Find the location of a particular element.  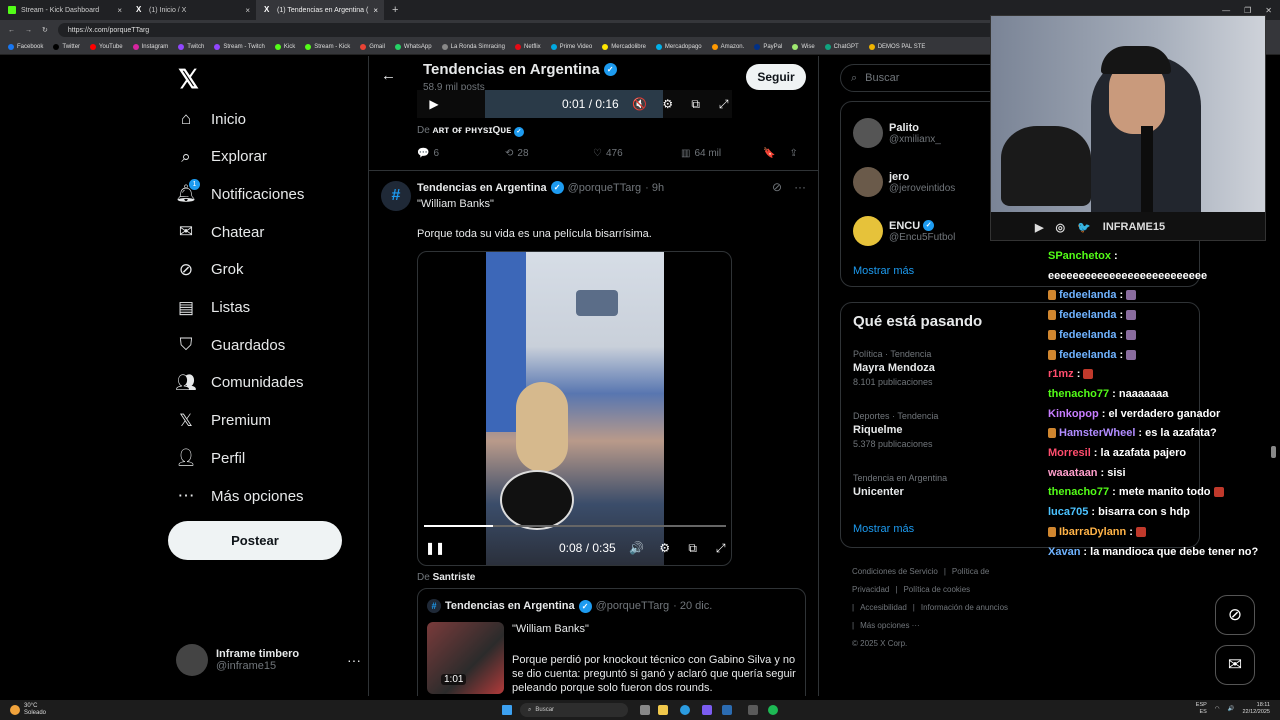

mute-icon: 🔇 is located at coordinates (639, 104).